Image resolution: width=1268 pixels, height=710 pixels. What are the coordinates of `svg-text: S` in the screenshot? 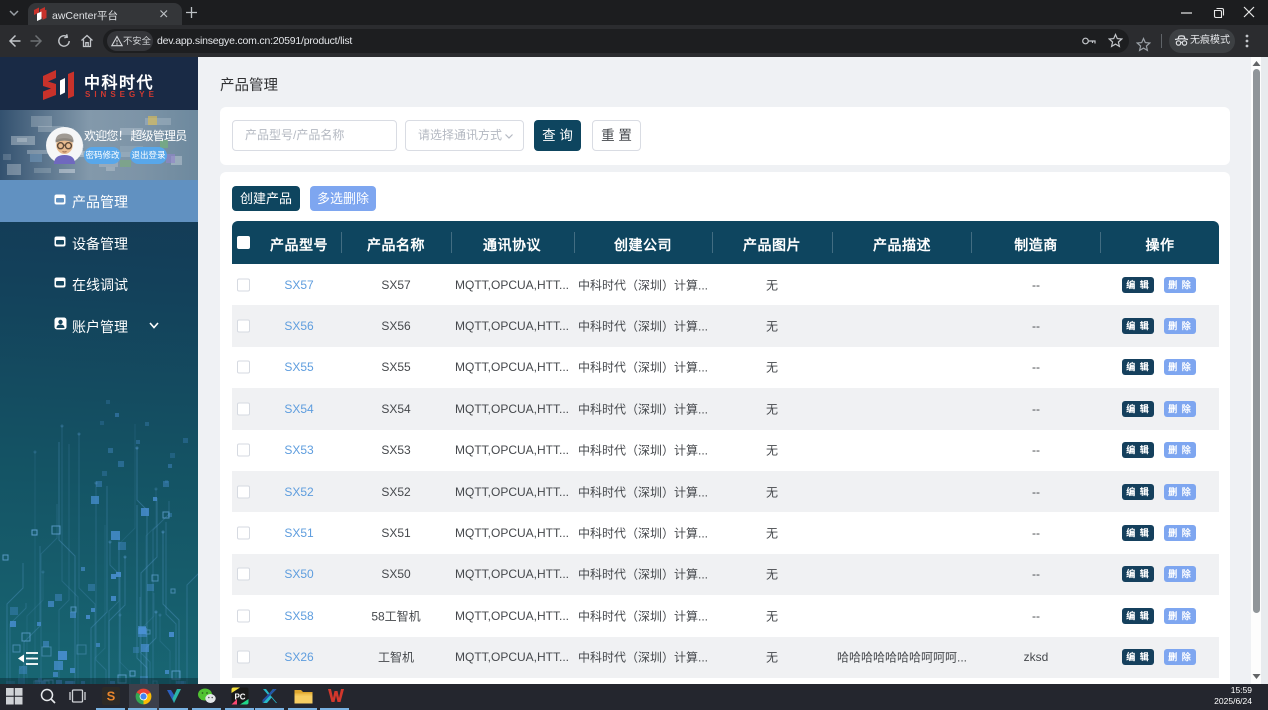 It's located at (111, 696).